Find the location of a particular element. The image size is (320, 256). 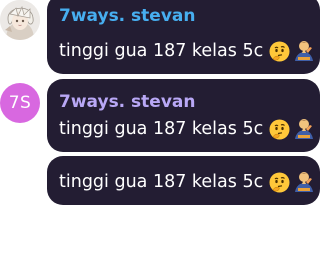

user-avatar is located at coordinates (20, 20).